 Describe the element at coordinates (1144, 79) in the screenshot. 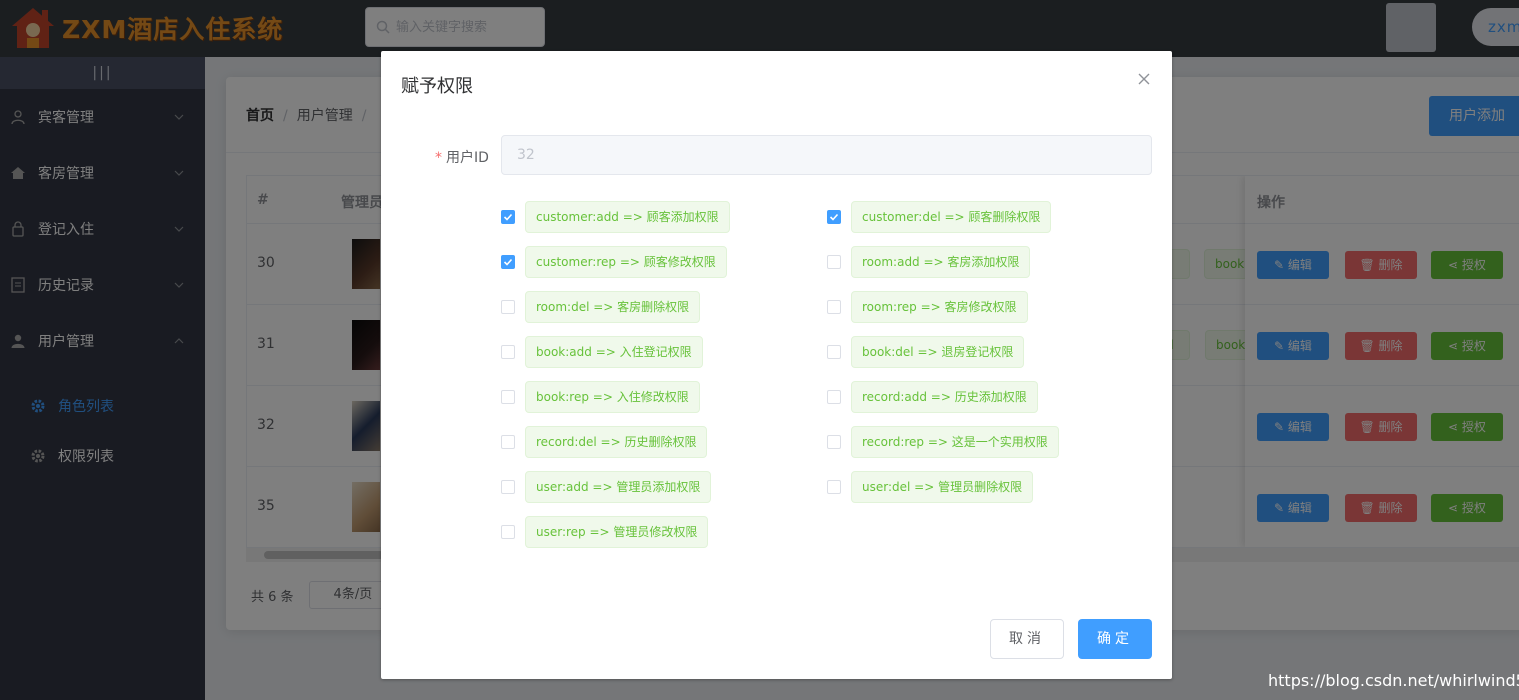

I see `close-icon` at that location.